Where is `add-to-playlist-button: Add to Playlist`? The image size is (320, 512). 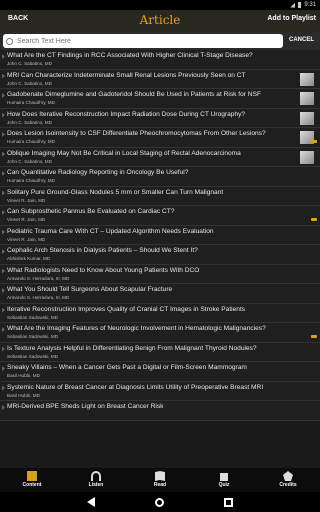 add-to-playlist-button: Add to Playlist is located at coordinates (291, 18).